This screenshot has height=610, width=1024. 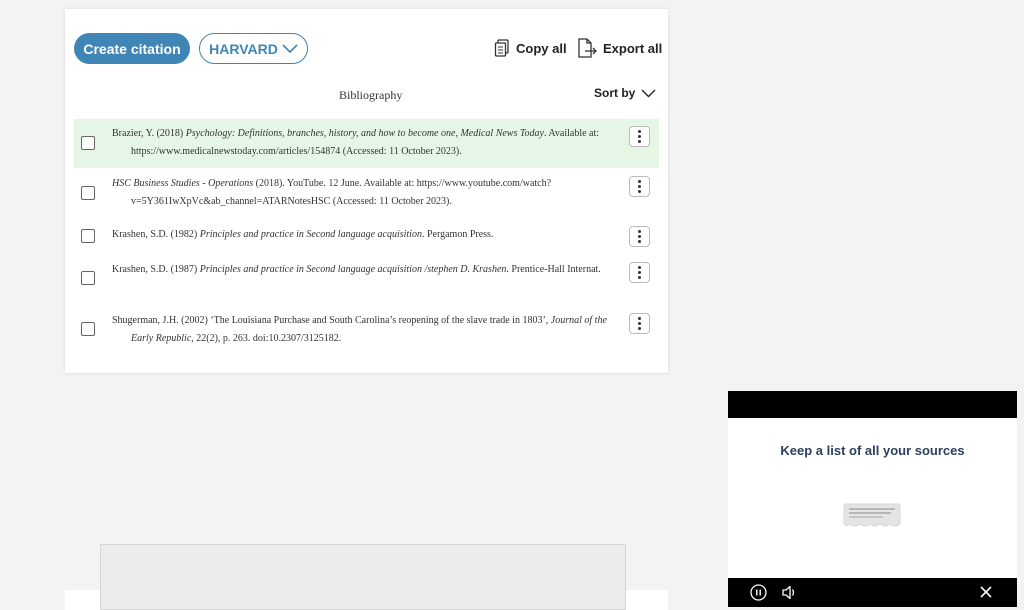 I want to click on ad-placeholder, so click(x=363, y=577).